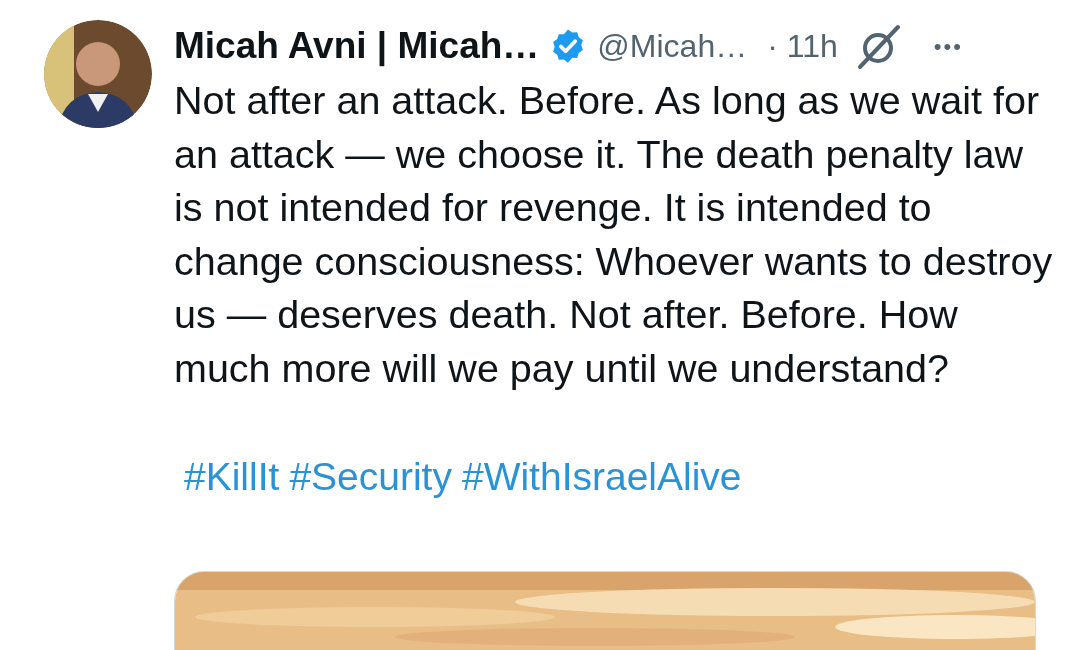  What do you see at coordinates (802, 46) in the screenshot?
I see `post-time: · 11h` at bounding box center [802, 46].